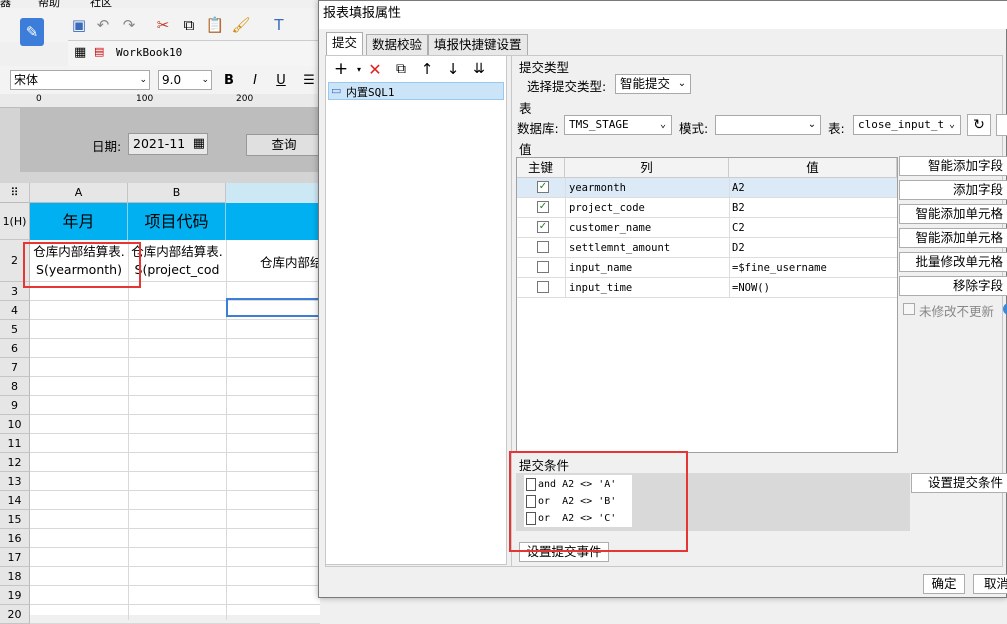  What do you see at coordinates (427, 69) in the screenshot?
I see `move-up-icon: ↑` at bounding box center [427, 69].